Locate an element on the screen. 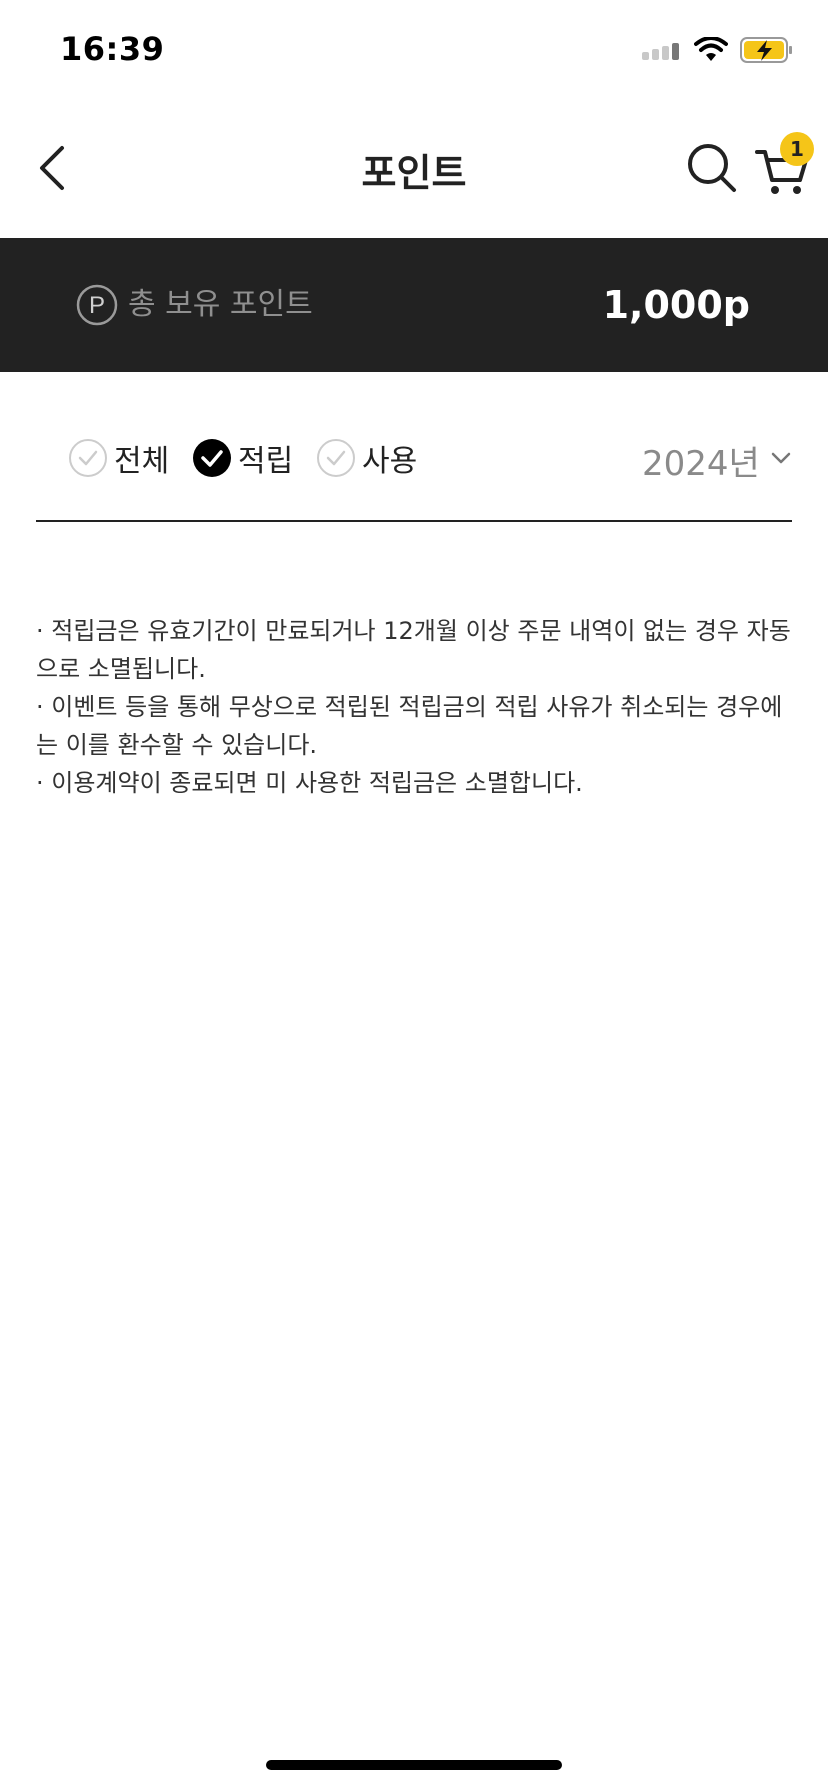 This screenshot has height=1792, width=828. status-icons is located at coordinates (718, 50).